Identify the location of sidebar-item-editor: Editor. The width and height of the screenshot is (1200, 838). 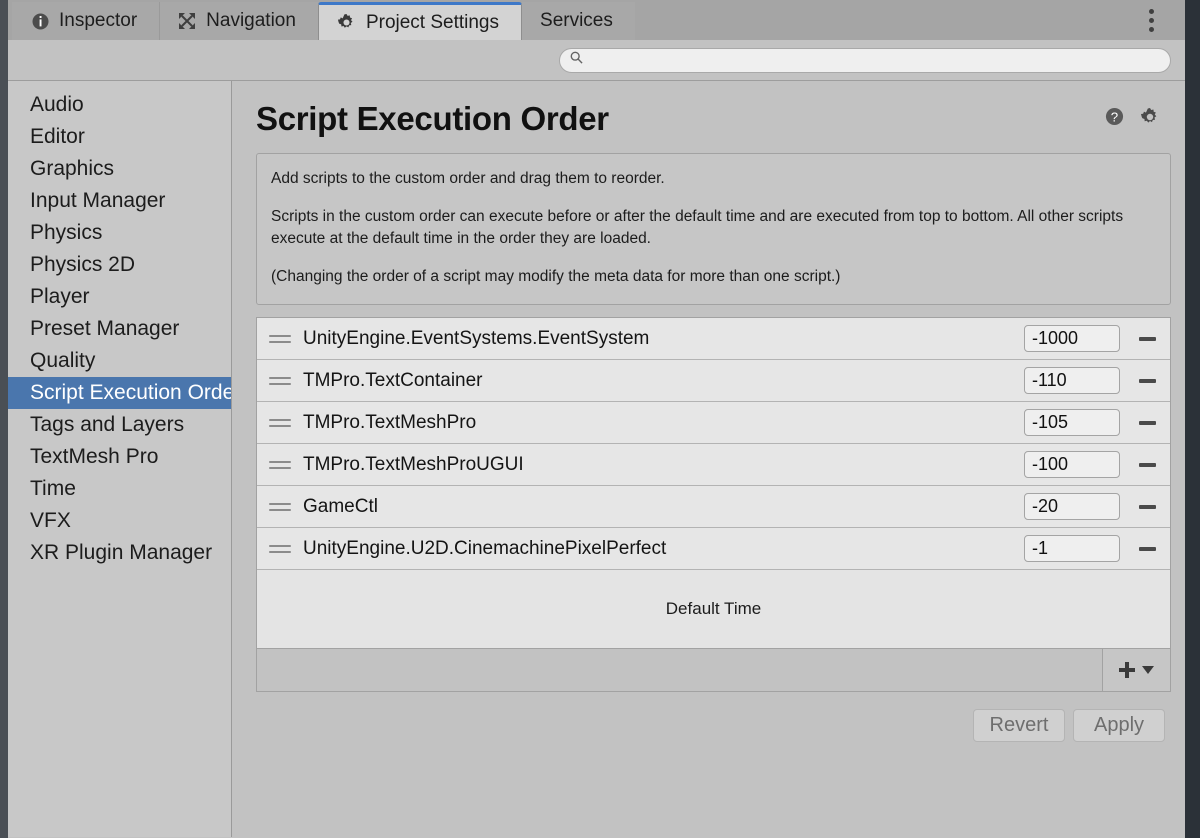
(119, 137).